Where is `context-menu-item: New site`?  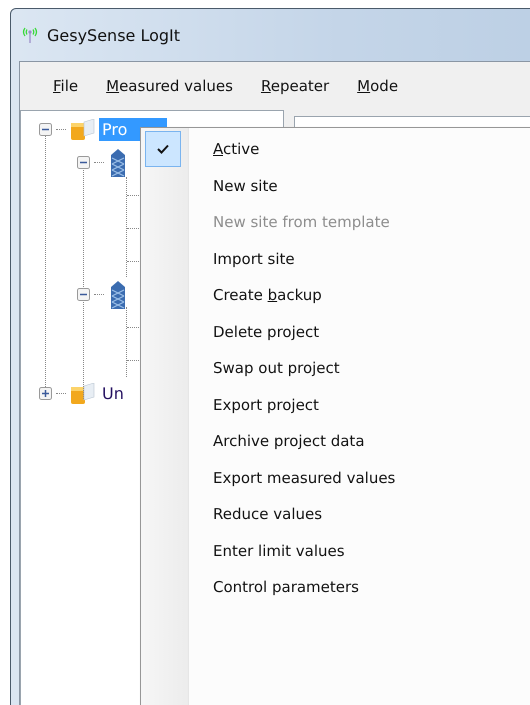 context-menu-item: New site is located at coordinates (245, 185).